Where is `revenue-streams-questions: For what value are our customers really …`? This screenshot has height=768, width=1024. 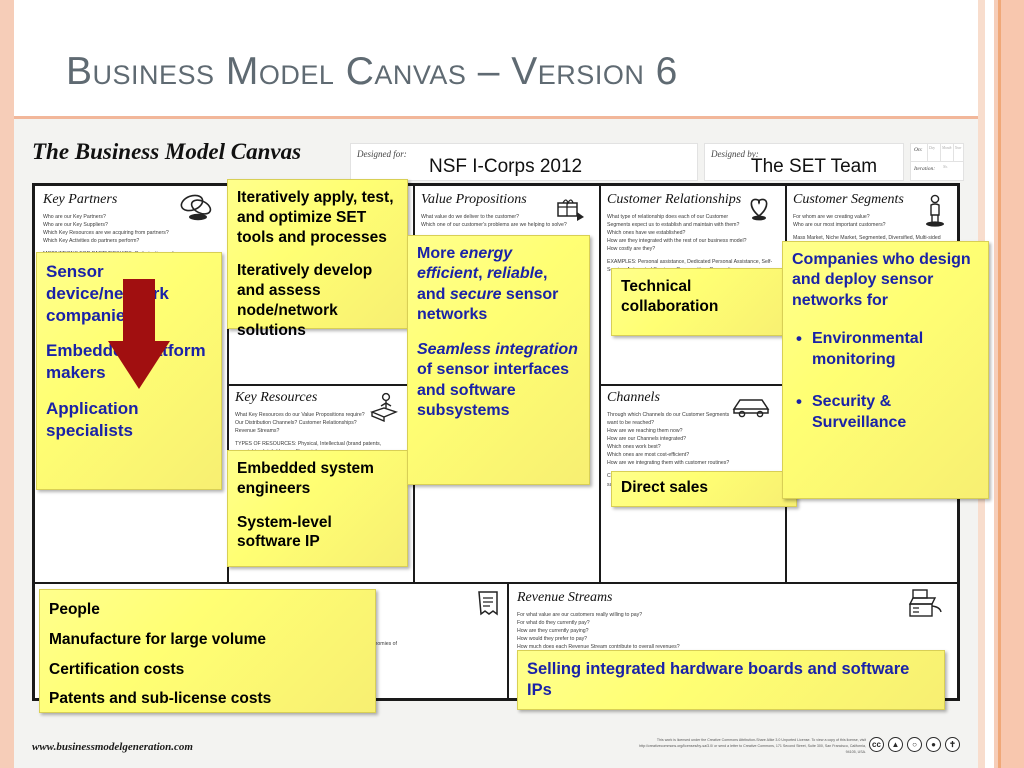
revenue-streams-questions: For what value are our customers really … is located at coordinates (598, 631).